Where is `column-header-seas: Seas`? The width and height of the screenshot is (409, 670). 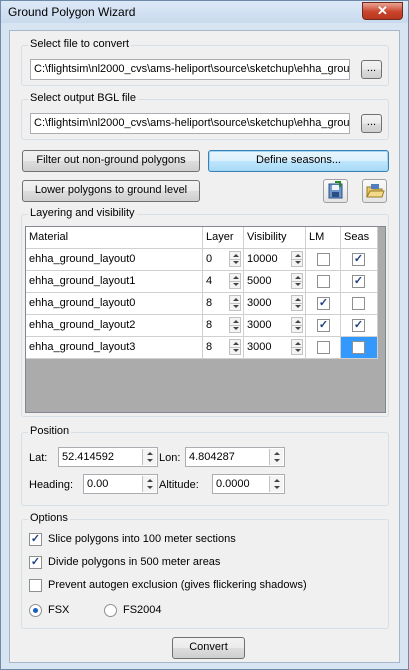 column-header-seas: Seas is located at coordinates (359, 238).